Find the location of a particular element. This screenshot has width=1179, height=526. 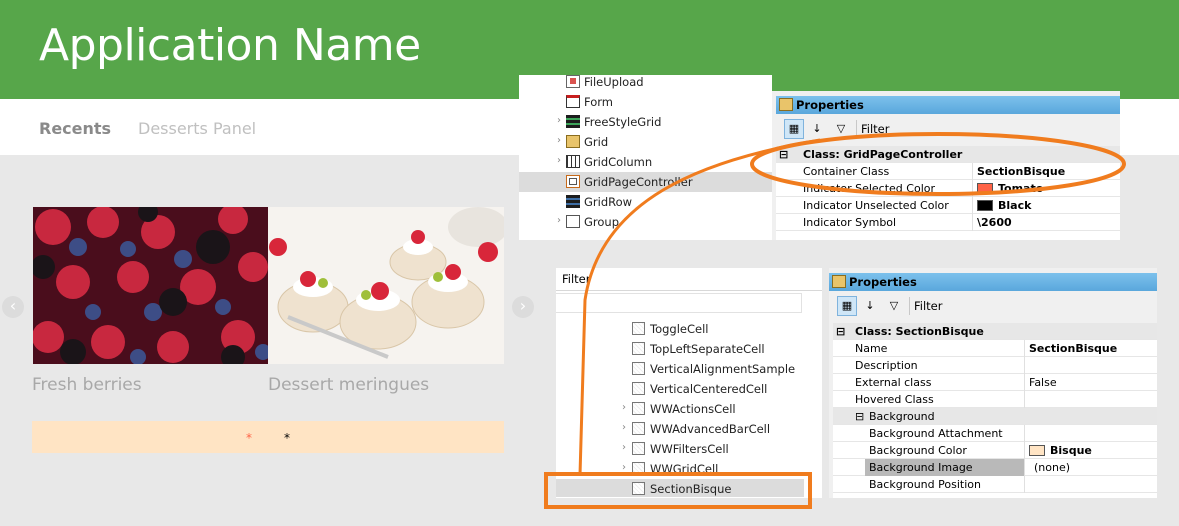

property-name: Background Color is located at coordinates (918, 450).